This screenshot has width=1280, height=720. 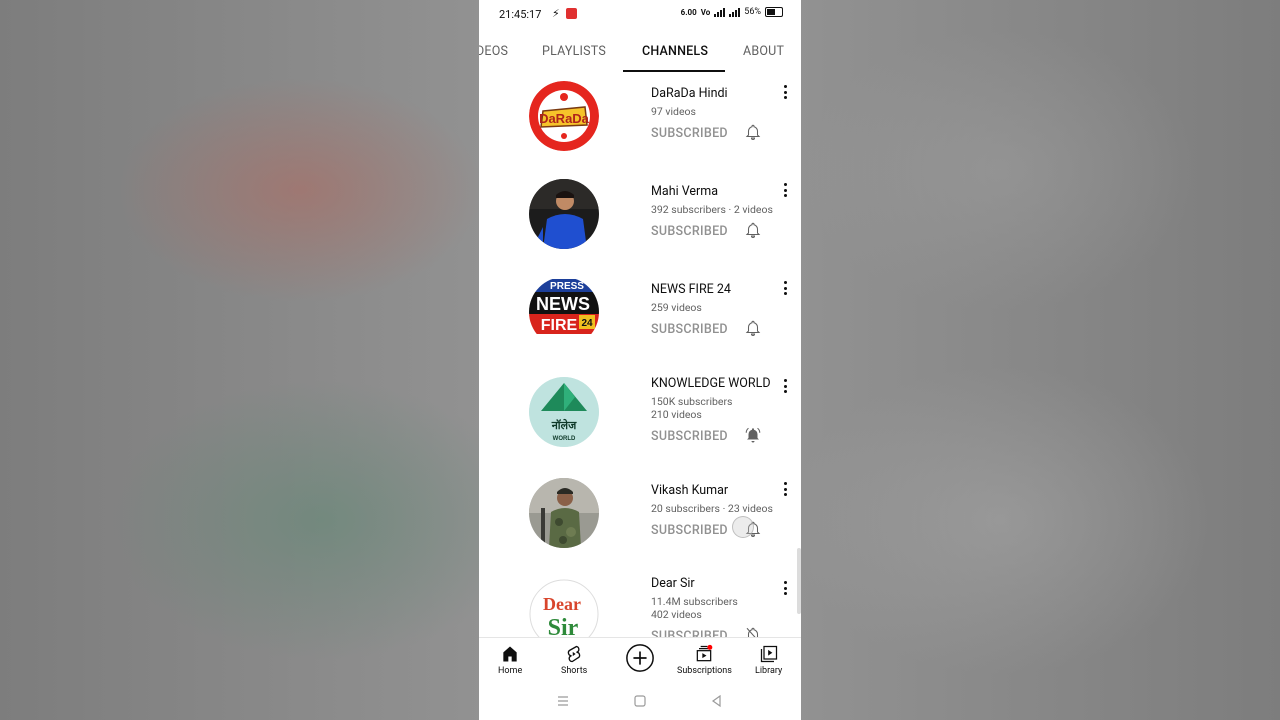 I want to click on status-bar: 21:45:17 ⚡ 6.00 Vo 56%, so click(x=640, y=15).